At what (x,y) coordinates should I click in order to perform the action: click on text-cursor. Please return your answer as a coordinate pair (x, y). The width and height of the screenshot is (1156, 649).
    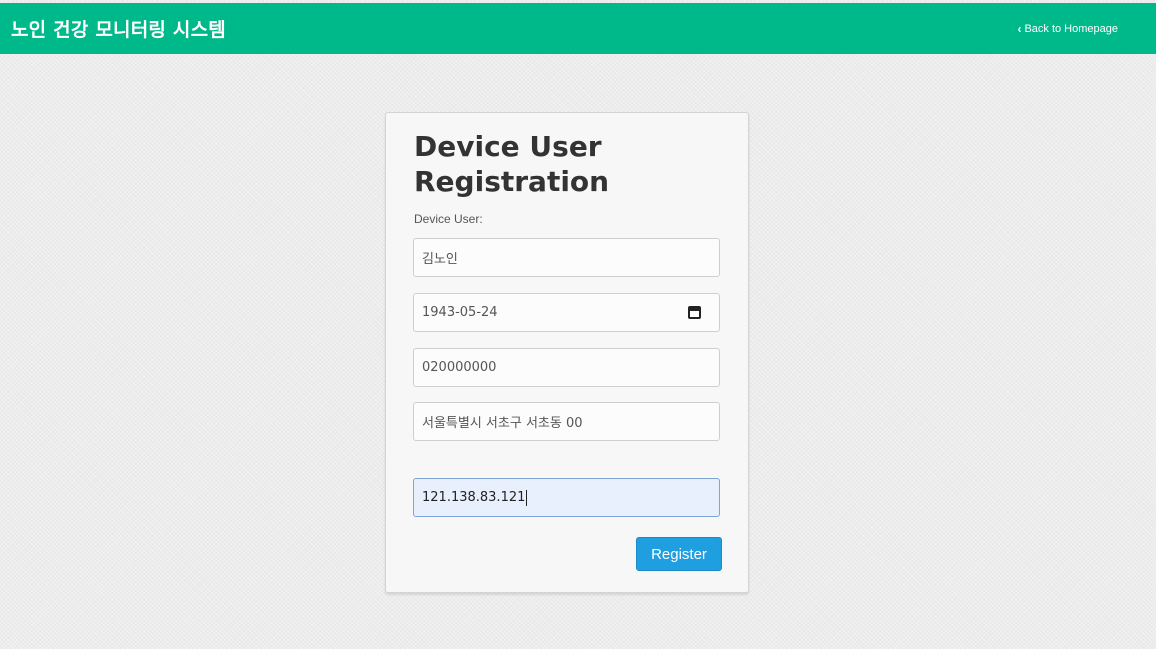
    Looking at the image, I should click on (527, 497).